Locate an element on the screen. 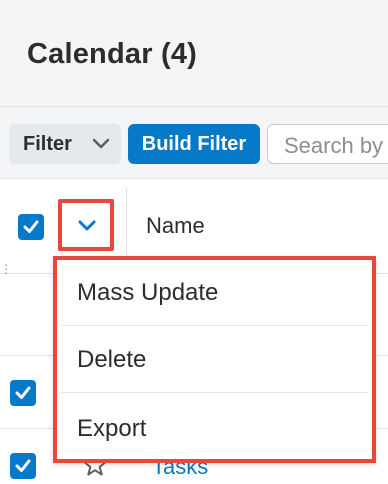 The height and width of the screenshot is (484, 388). mass-actions-toggle is located at coordinates (86, 225).